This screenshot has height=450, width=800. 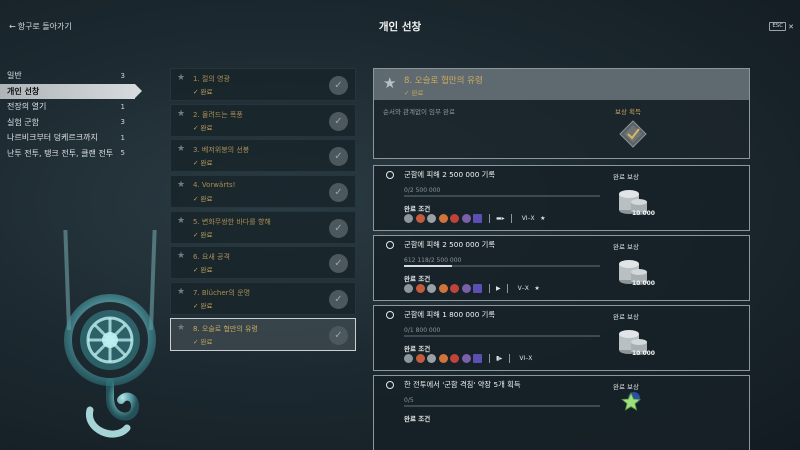 I want to click on mission-progress-text: 0/5, so click(x=409, y=400).